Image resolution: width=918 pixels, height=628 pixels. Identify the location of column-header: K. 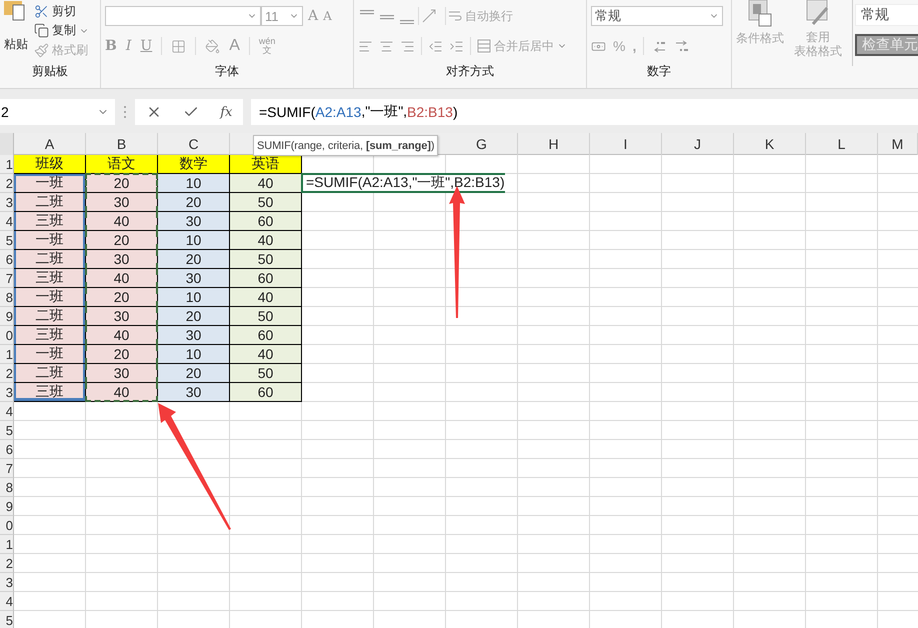
(770, 144).